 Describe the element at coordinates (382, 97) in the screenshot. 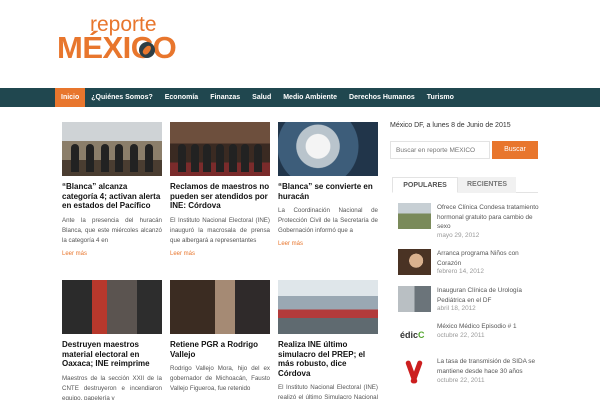

I see `nav-item-derechos-humanos: Derechos Humanos` at that location.